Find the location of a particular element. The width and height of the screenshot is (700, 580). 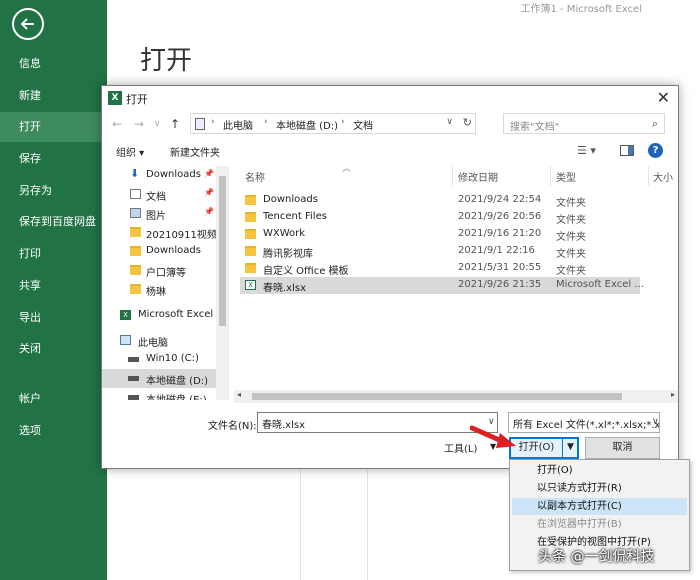

nav-save-to-baidu: 保存到百度网盘 is located at coordinates (53, 222).